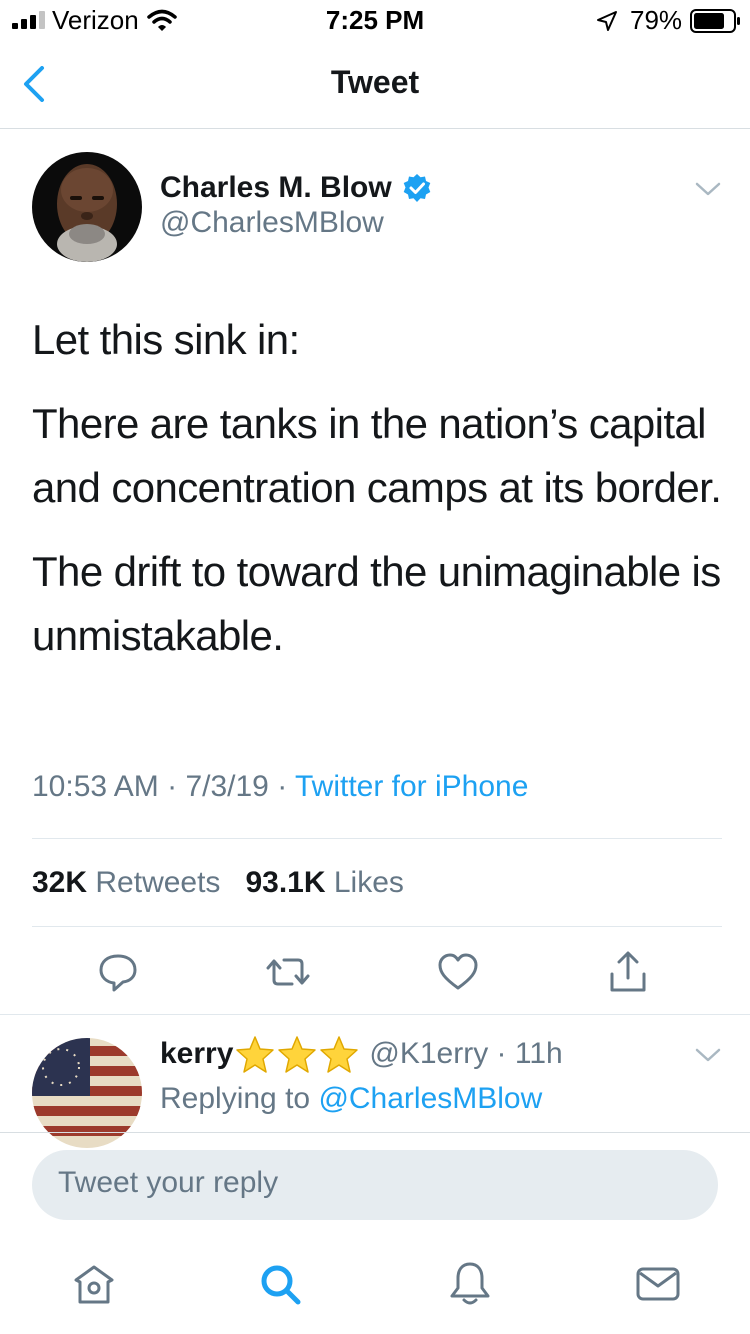 Image resolution: width=750 pixels, height=1334 pixels. Describe the element at coordinates (658, 1284) in the screenshot. I see `messages-icon` at that location.